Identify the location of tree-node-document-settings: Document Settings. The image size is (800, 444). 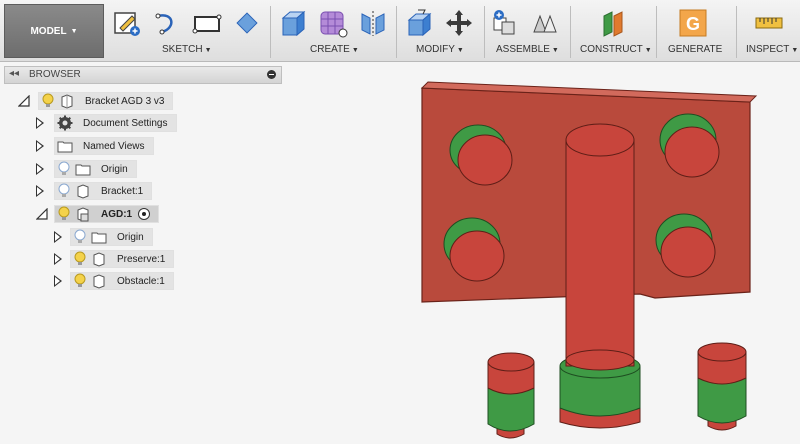
(115, 123).